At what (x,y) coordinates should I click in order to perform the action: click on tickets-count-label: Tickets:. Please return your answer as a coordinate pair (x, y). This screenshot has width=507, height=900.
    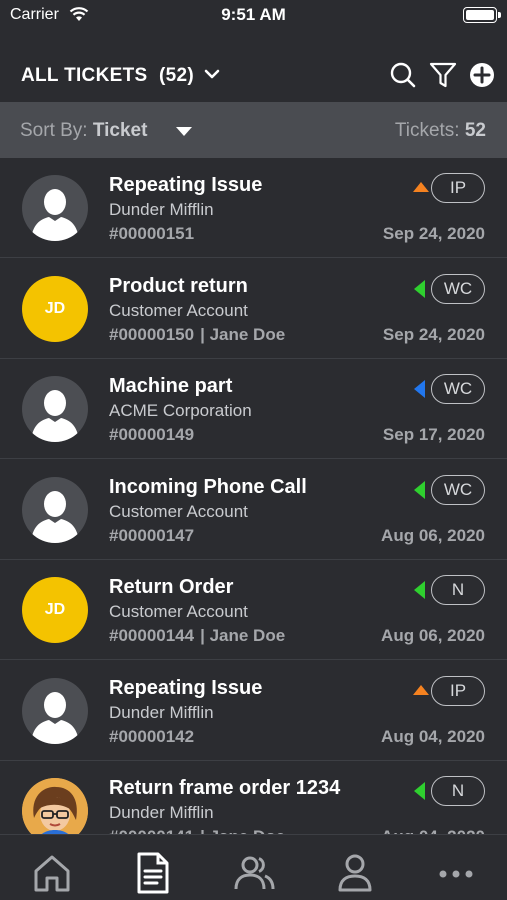
    Looking at the image, I should click on (427, 130).